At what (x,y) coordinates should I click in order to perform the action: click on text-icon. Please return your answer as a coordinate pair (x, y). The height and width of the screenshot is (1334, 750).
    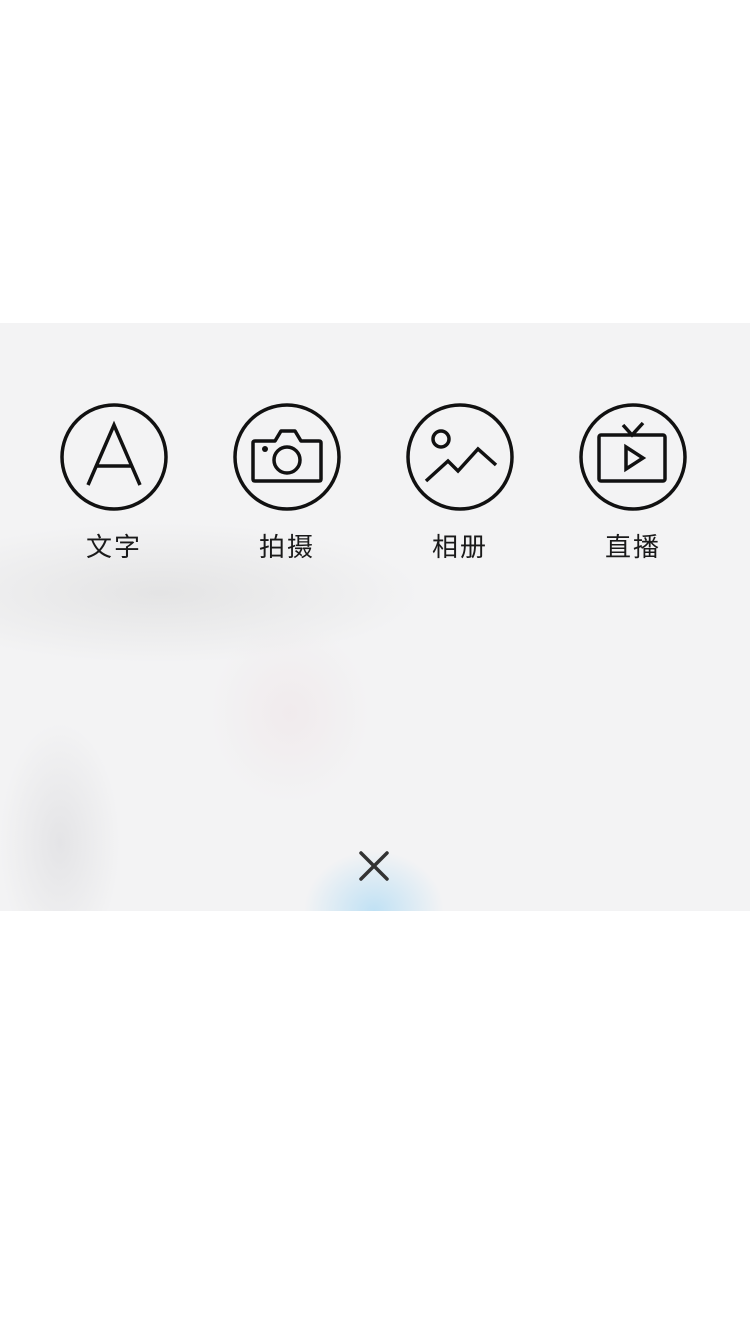
    Looking at the image, I should click on (114, 457).